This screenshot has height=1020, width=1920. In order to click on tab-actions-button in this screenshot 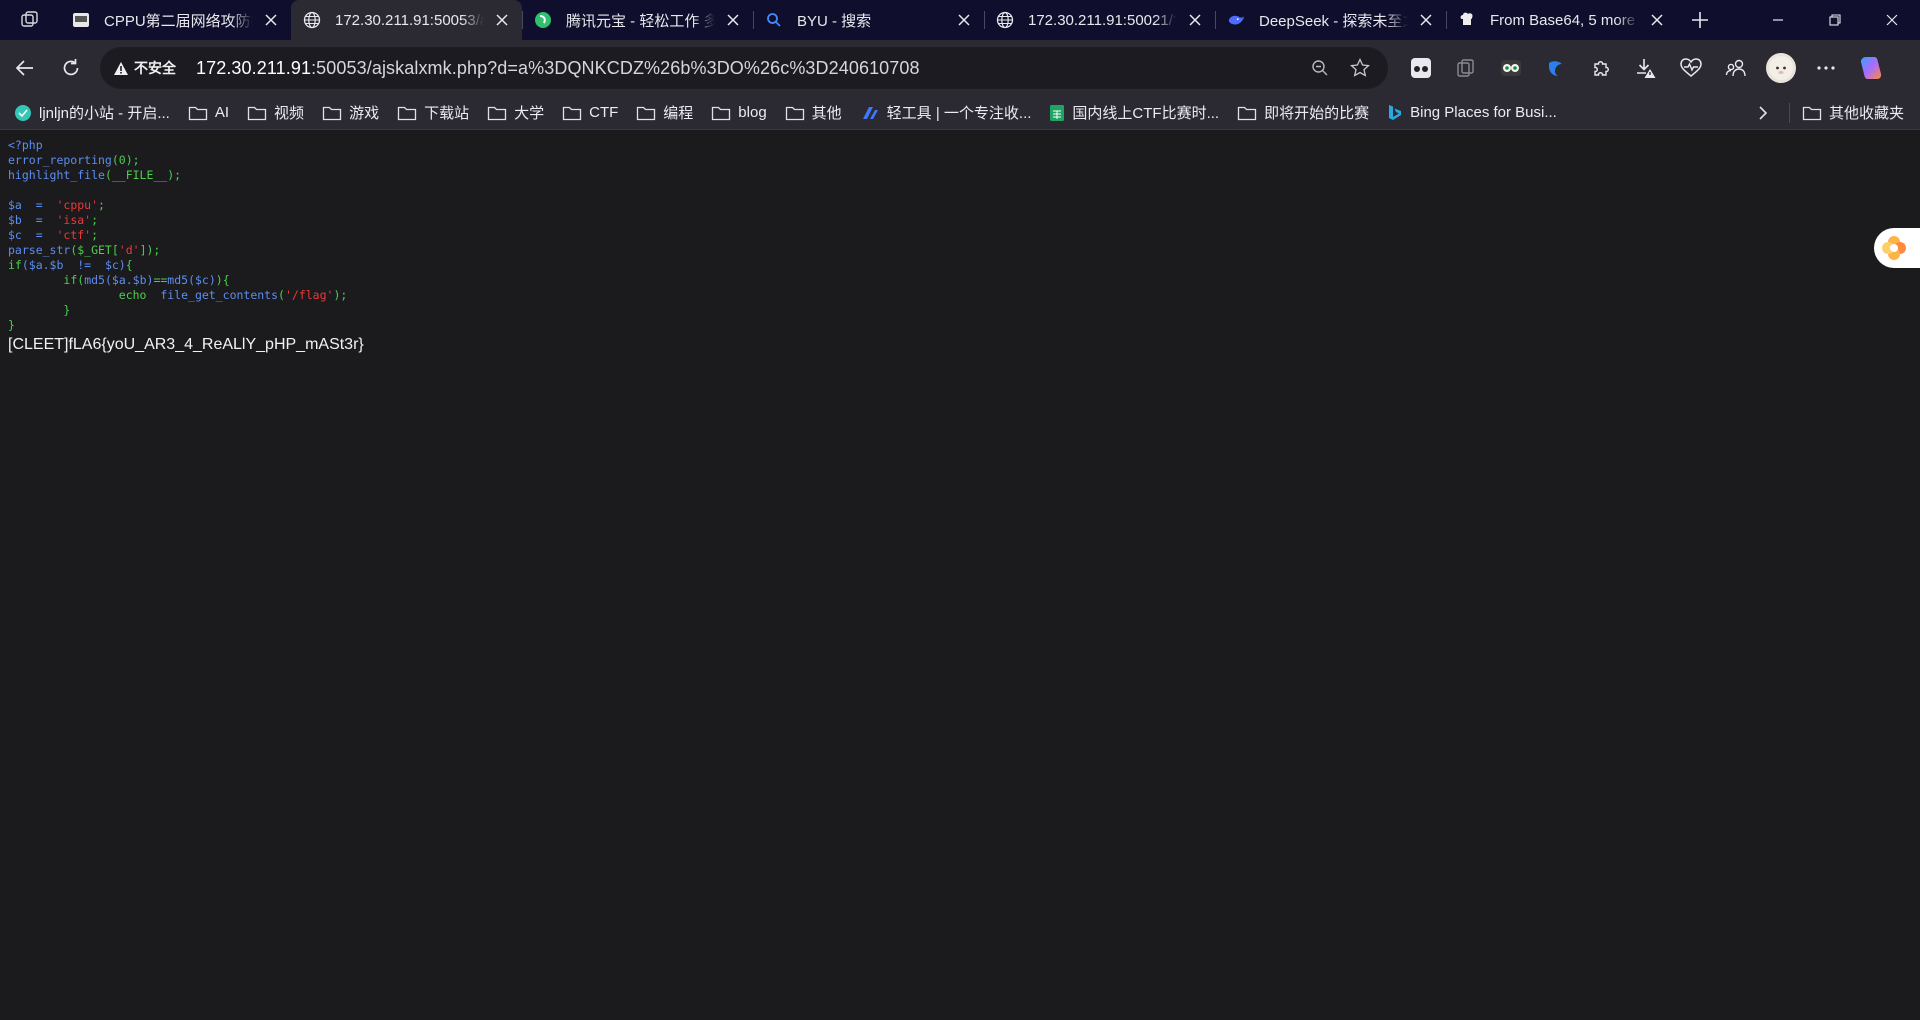, I will do `click(30, 20)`.